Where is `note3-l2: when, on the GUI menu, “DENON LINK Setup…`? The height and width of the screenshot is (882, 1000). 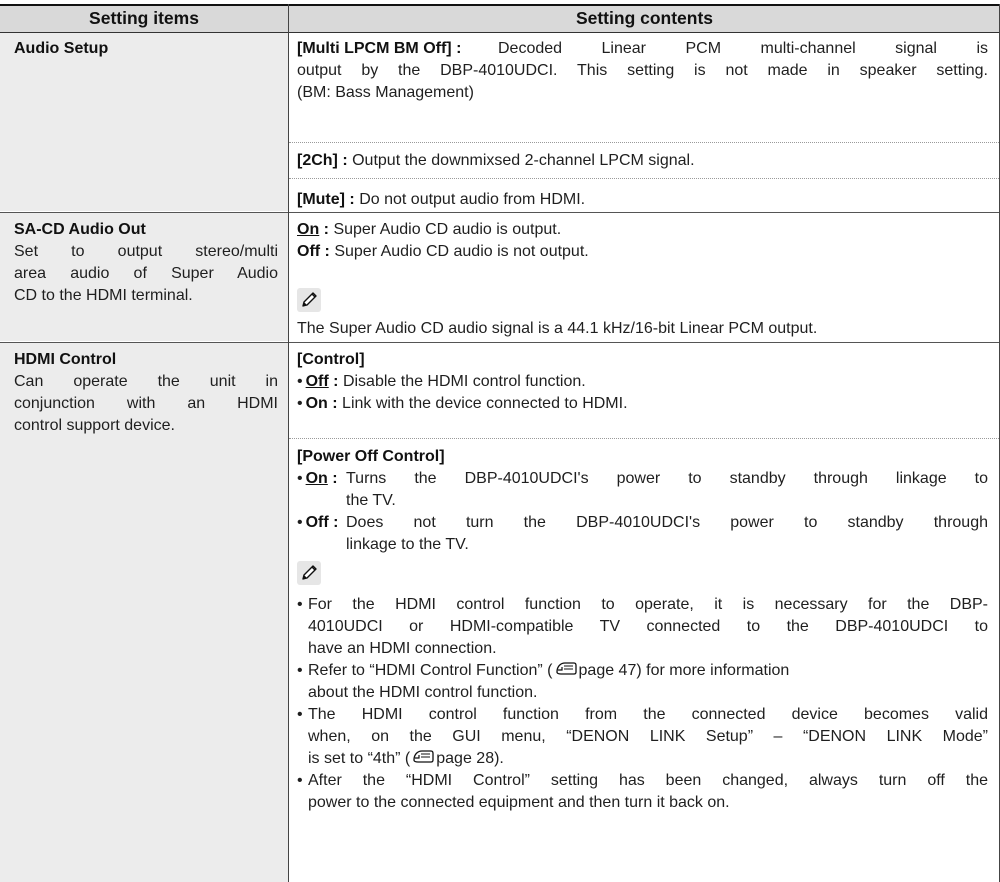 note3-l2: when, on the GUI menu, “DENON LINK Setup… is located at coordinates (648, 736).